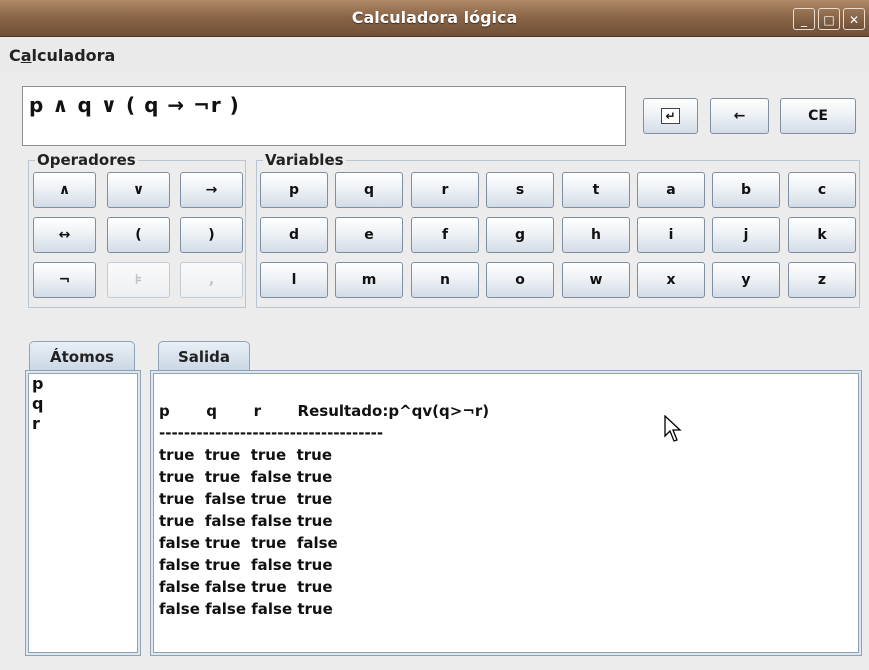  What do you see at coordinates (36, 423) in the screenshot?
I see `atom-item: r` at bounding box center [36, 423].